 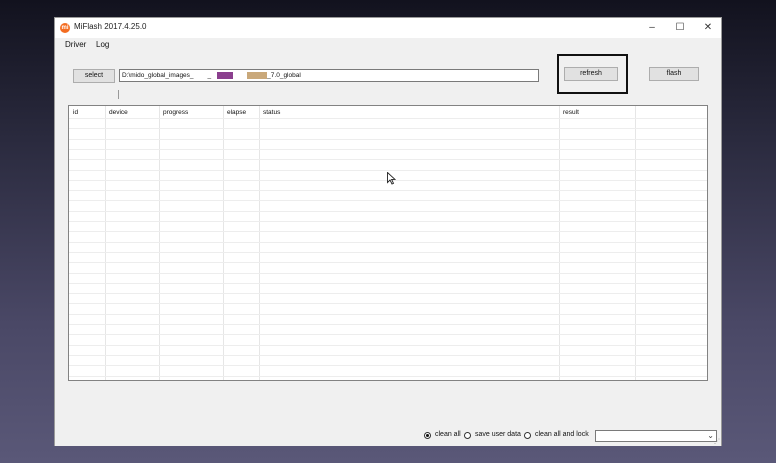 What do you see at coordinates (448, 434) in the screenshot?
I see `clean-all-label: clean all` at bounding box center [448, 434].